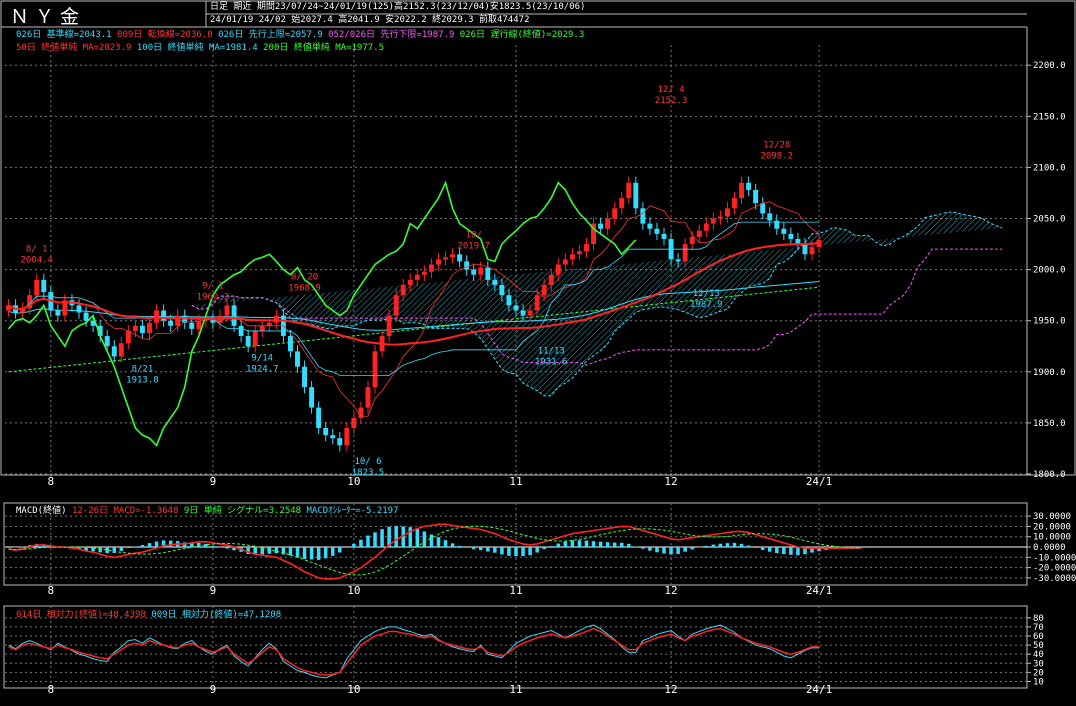 This screenshot has height=706, width=1076. I want to click on price-annotation: 11/13, so click(551, 352).